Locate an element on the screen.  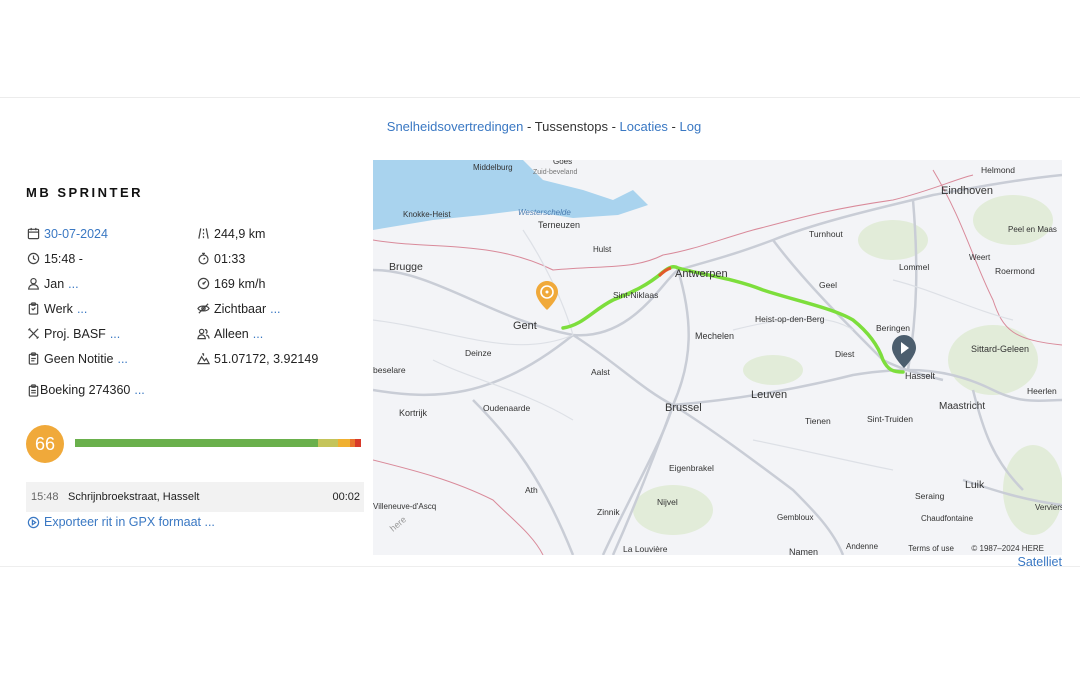
svg-text: Heist-op-den-Berg is located at coordinates (790, 319).